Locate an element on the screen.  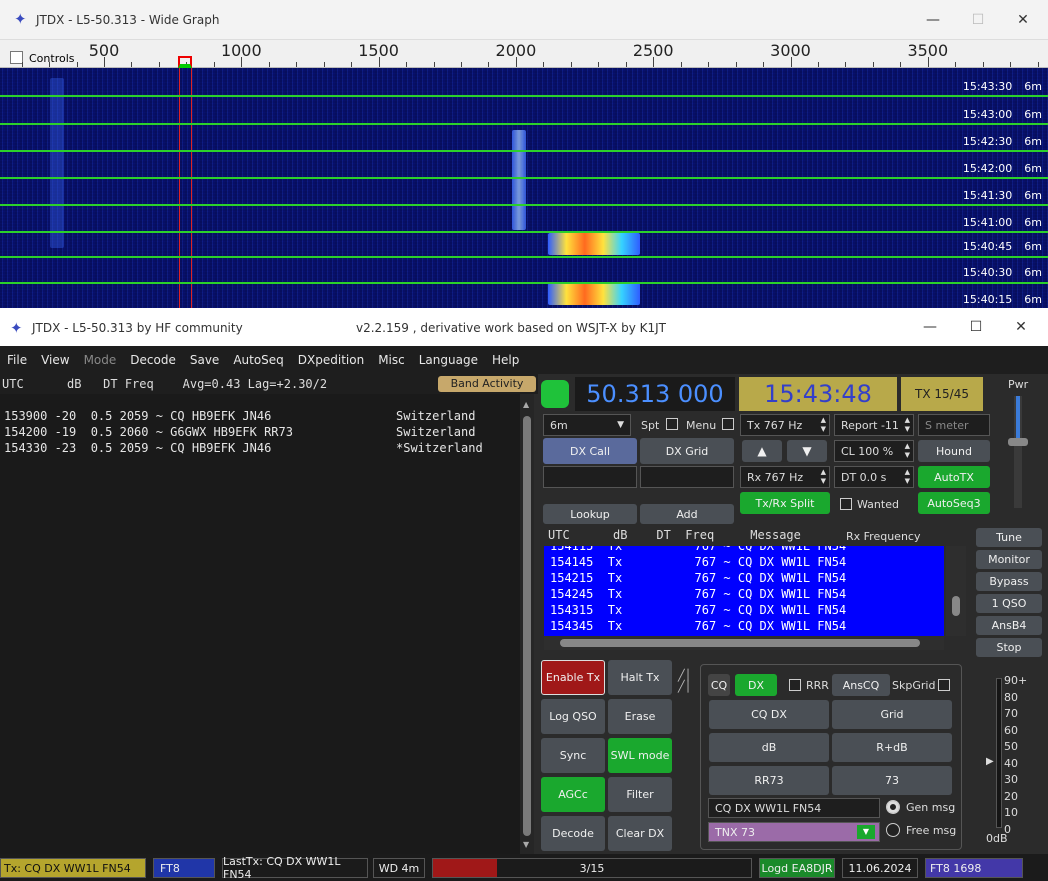
menu-language: Language is located at coordinates (448, 360).